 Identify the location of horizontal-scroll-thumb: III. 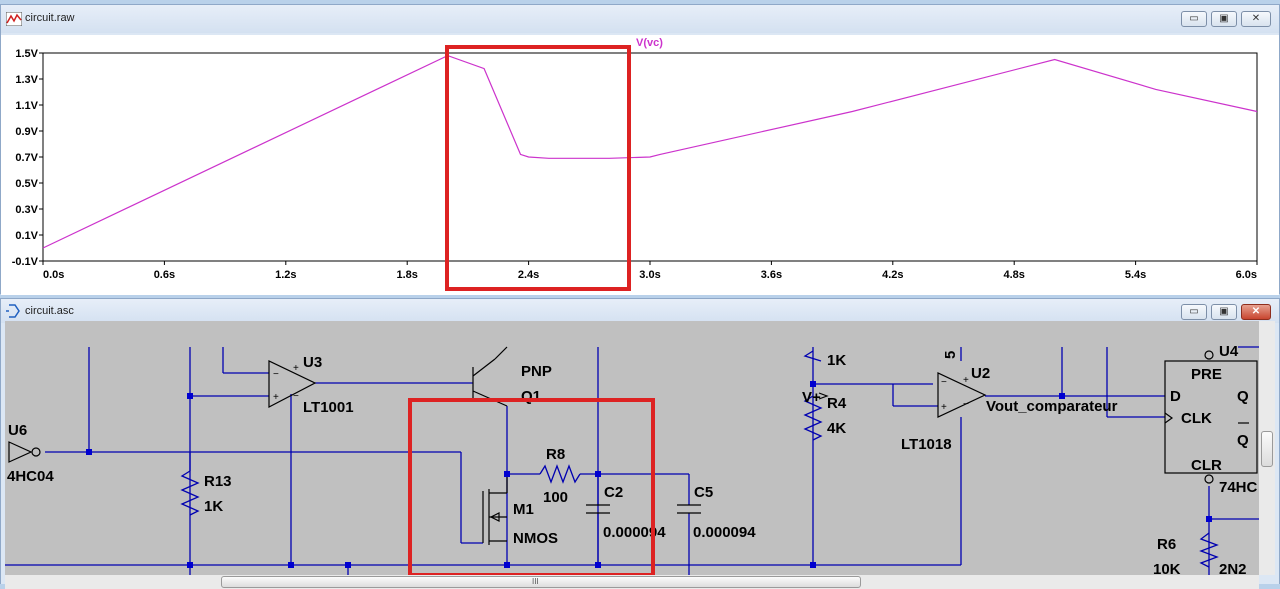
(541, 582).